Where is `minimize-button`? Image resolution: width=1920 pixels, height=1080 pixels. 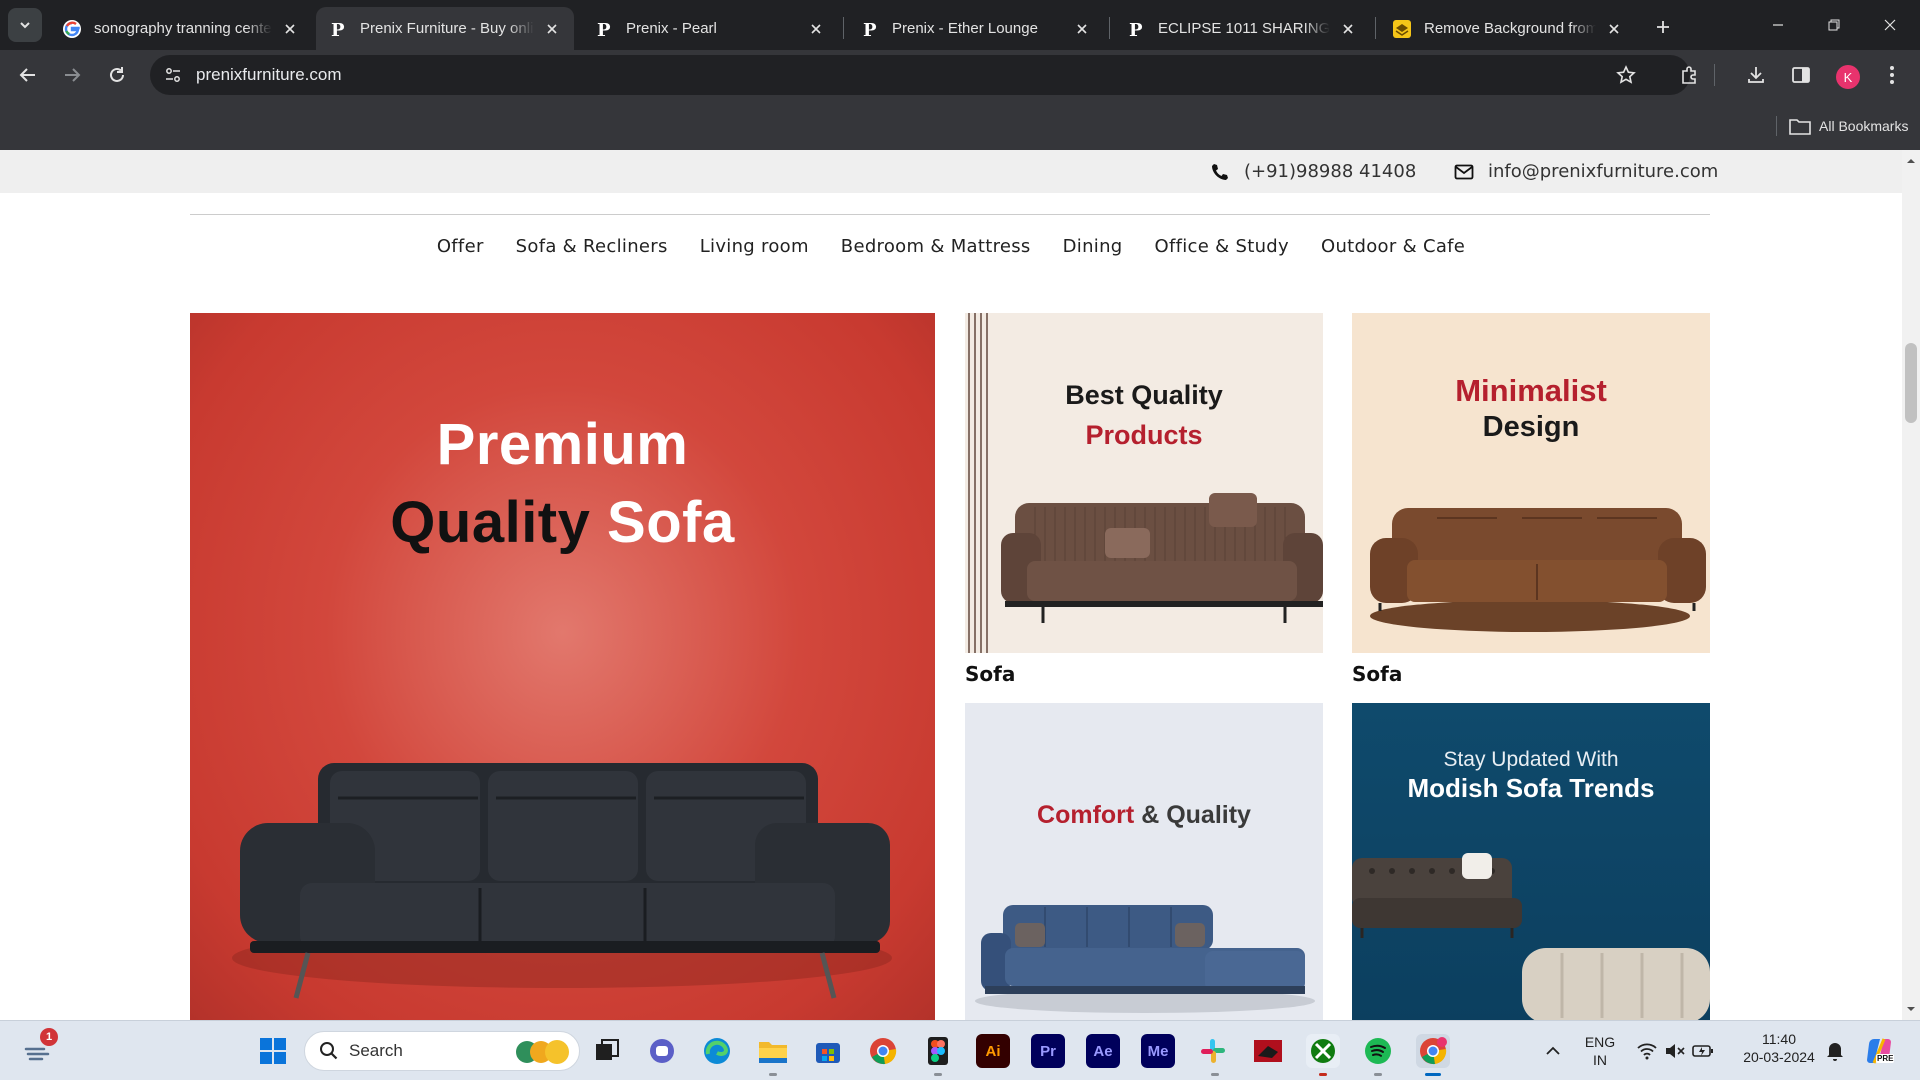 minimize-button is located at coordinates (1778, 25).